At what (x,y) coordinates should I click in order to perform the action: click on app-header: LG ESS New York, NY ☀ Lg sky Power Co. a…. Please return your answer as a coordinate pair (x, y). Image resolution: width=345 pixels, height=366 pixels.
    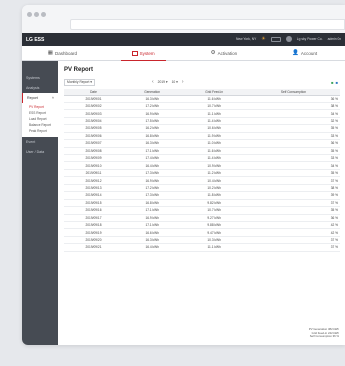
    Looking at the image, I should click on (183, 39).